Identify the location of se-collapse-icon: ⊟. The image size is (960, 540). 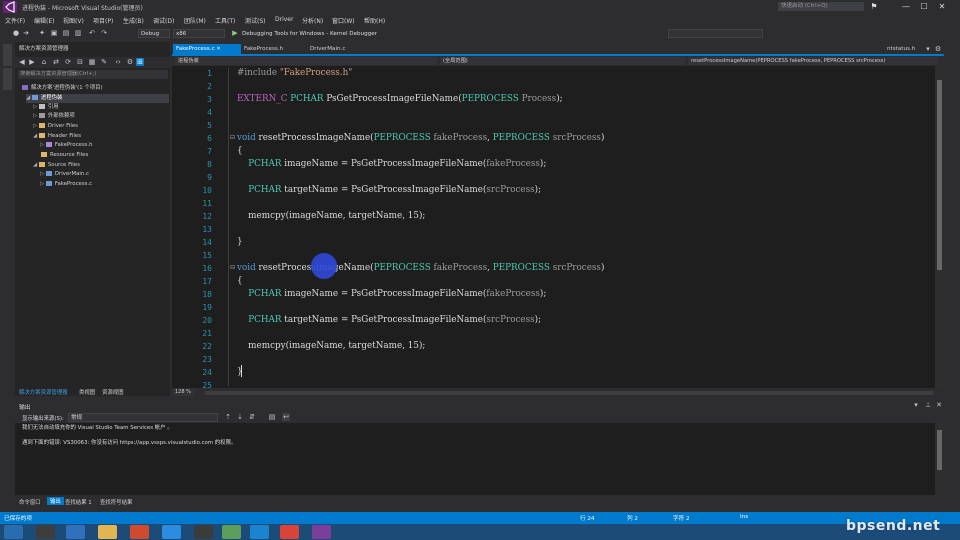
(80, 62).